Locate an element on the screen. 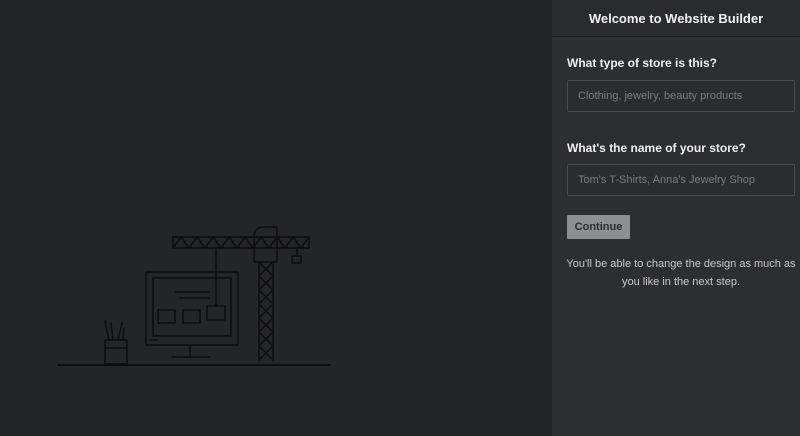 This screenshot has width=800, height=436. store-name-label: What's the name of your store? is located at coordinates (656, 148).